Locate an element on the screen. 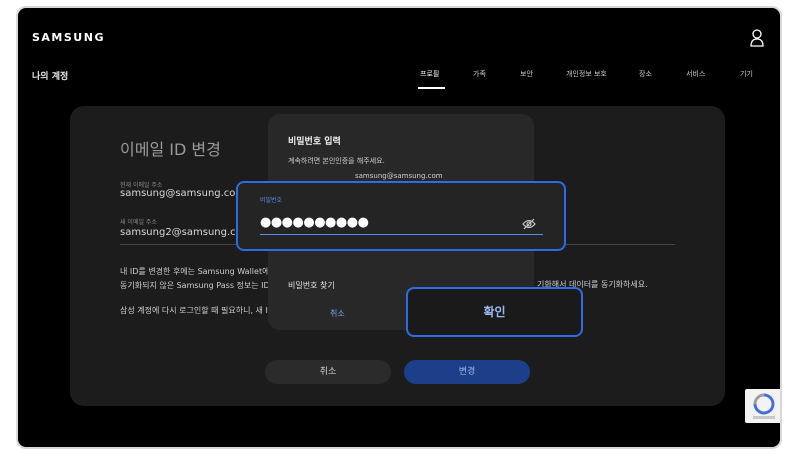  change-button: 변경 is located at coordinates (467, 372).